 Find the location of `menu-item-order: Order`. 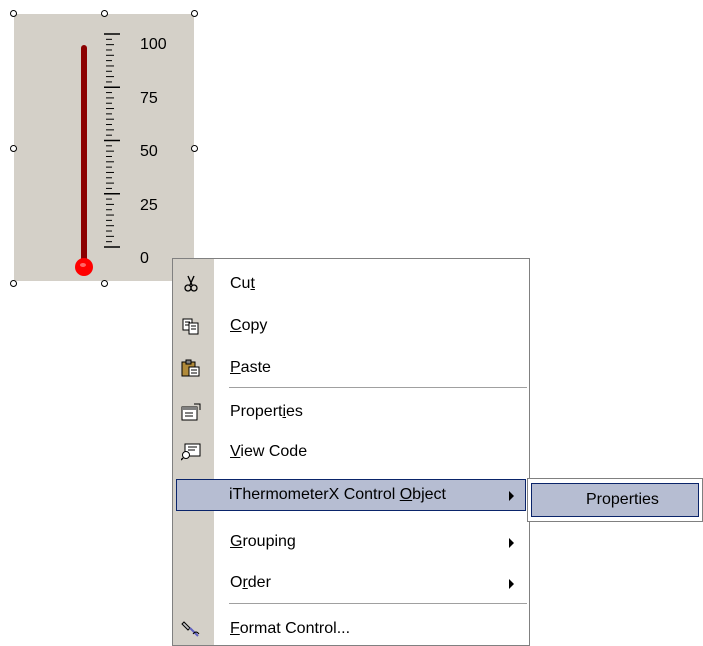

menu-item-order: Order is located at coordinates (351, 583).